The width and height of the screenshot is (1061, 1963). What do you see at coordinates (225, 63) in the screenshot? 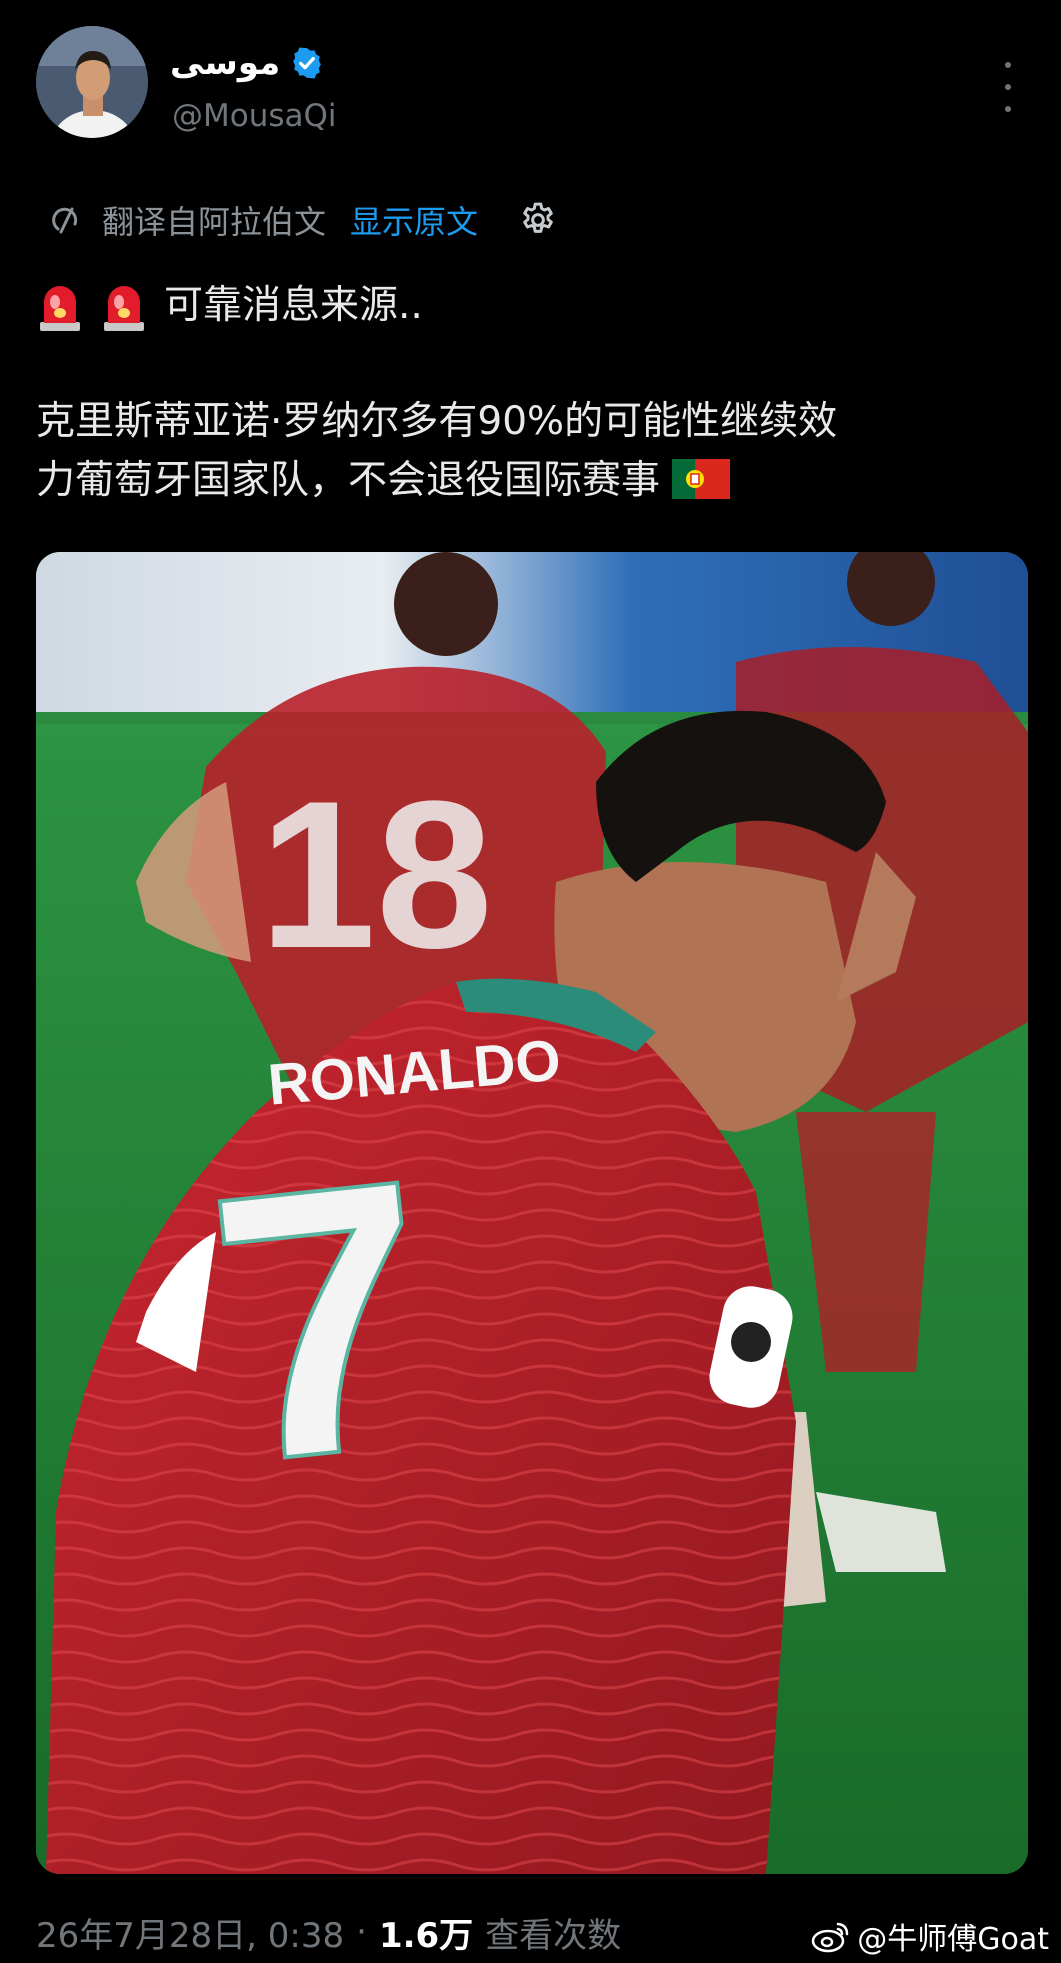
I see `display-name: موسى` at bounding box center [225, 63].